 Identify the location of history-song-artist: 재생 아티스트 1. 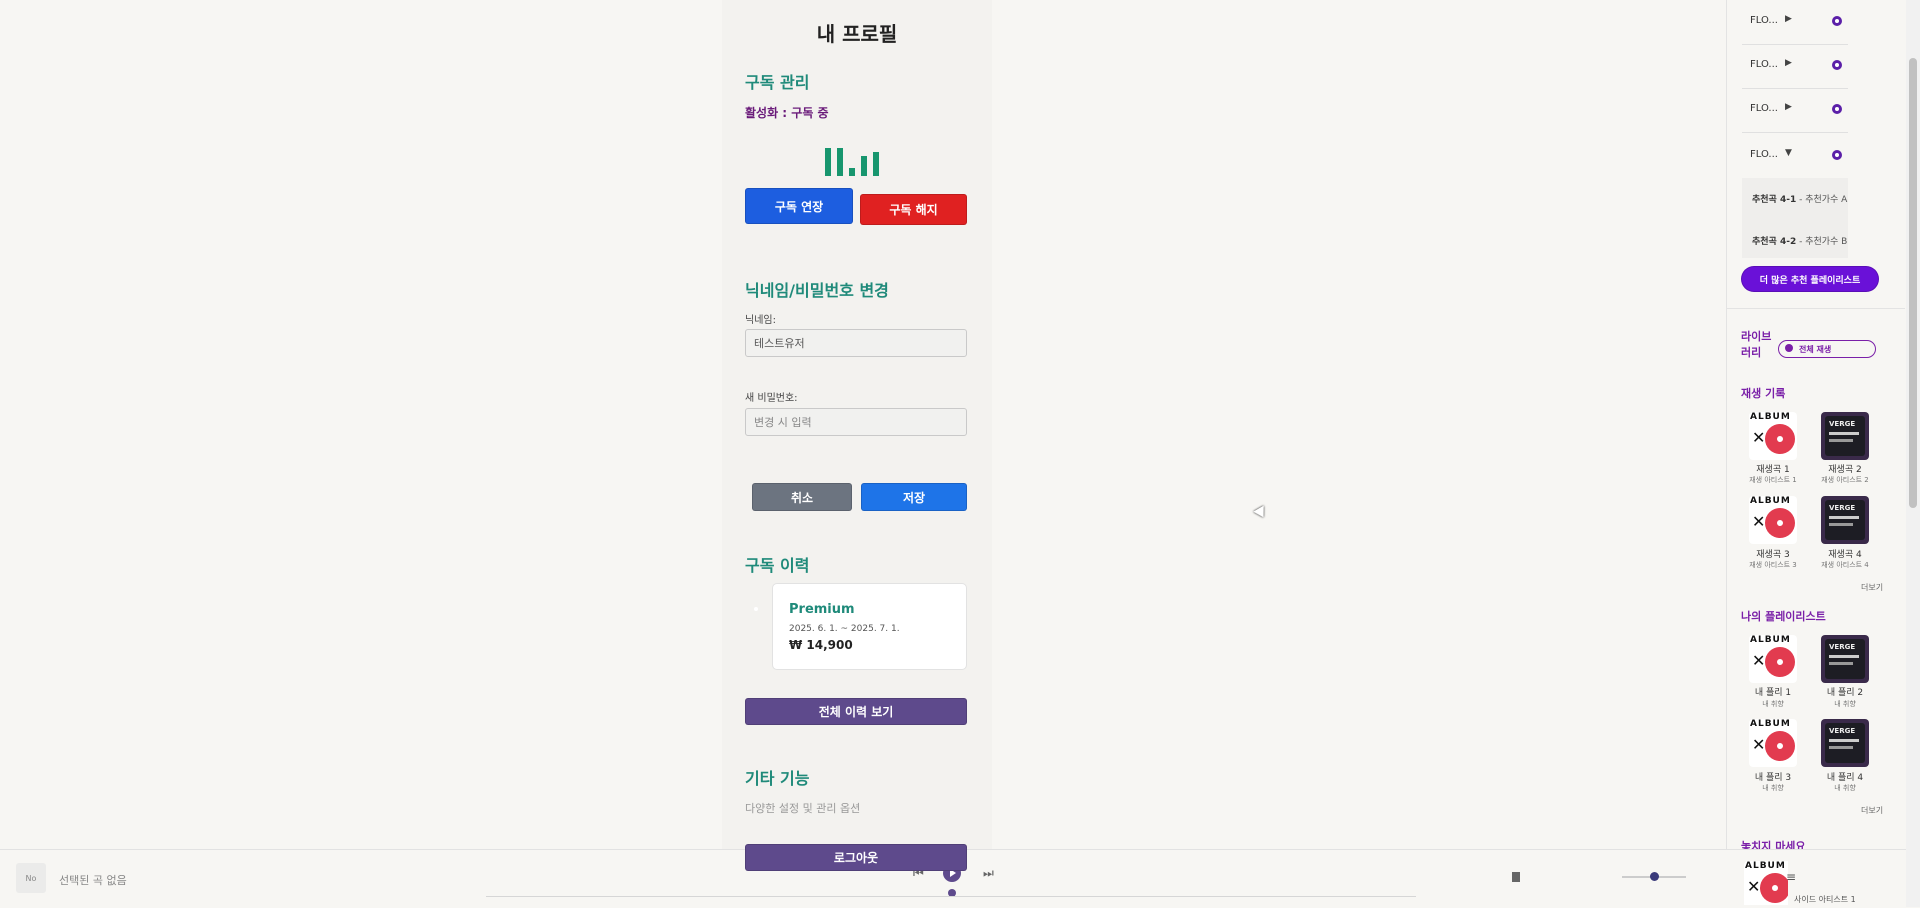
(1773, 480).